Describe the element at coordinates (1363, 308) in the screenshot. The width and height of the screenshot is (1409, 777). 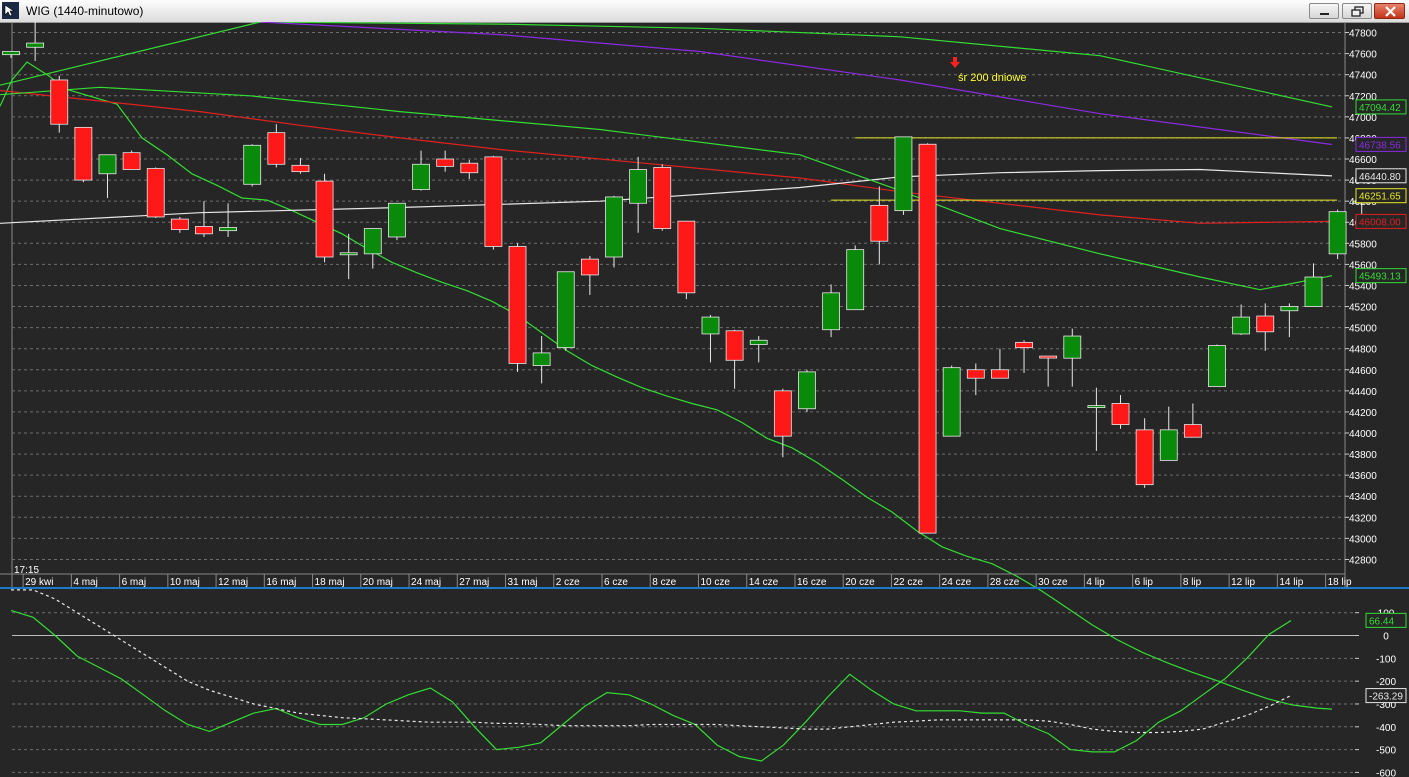
I see `price-tick-label: 45200` at that location.